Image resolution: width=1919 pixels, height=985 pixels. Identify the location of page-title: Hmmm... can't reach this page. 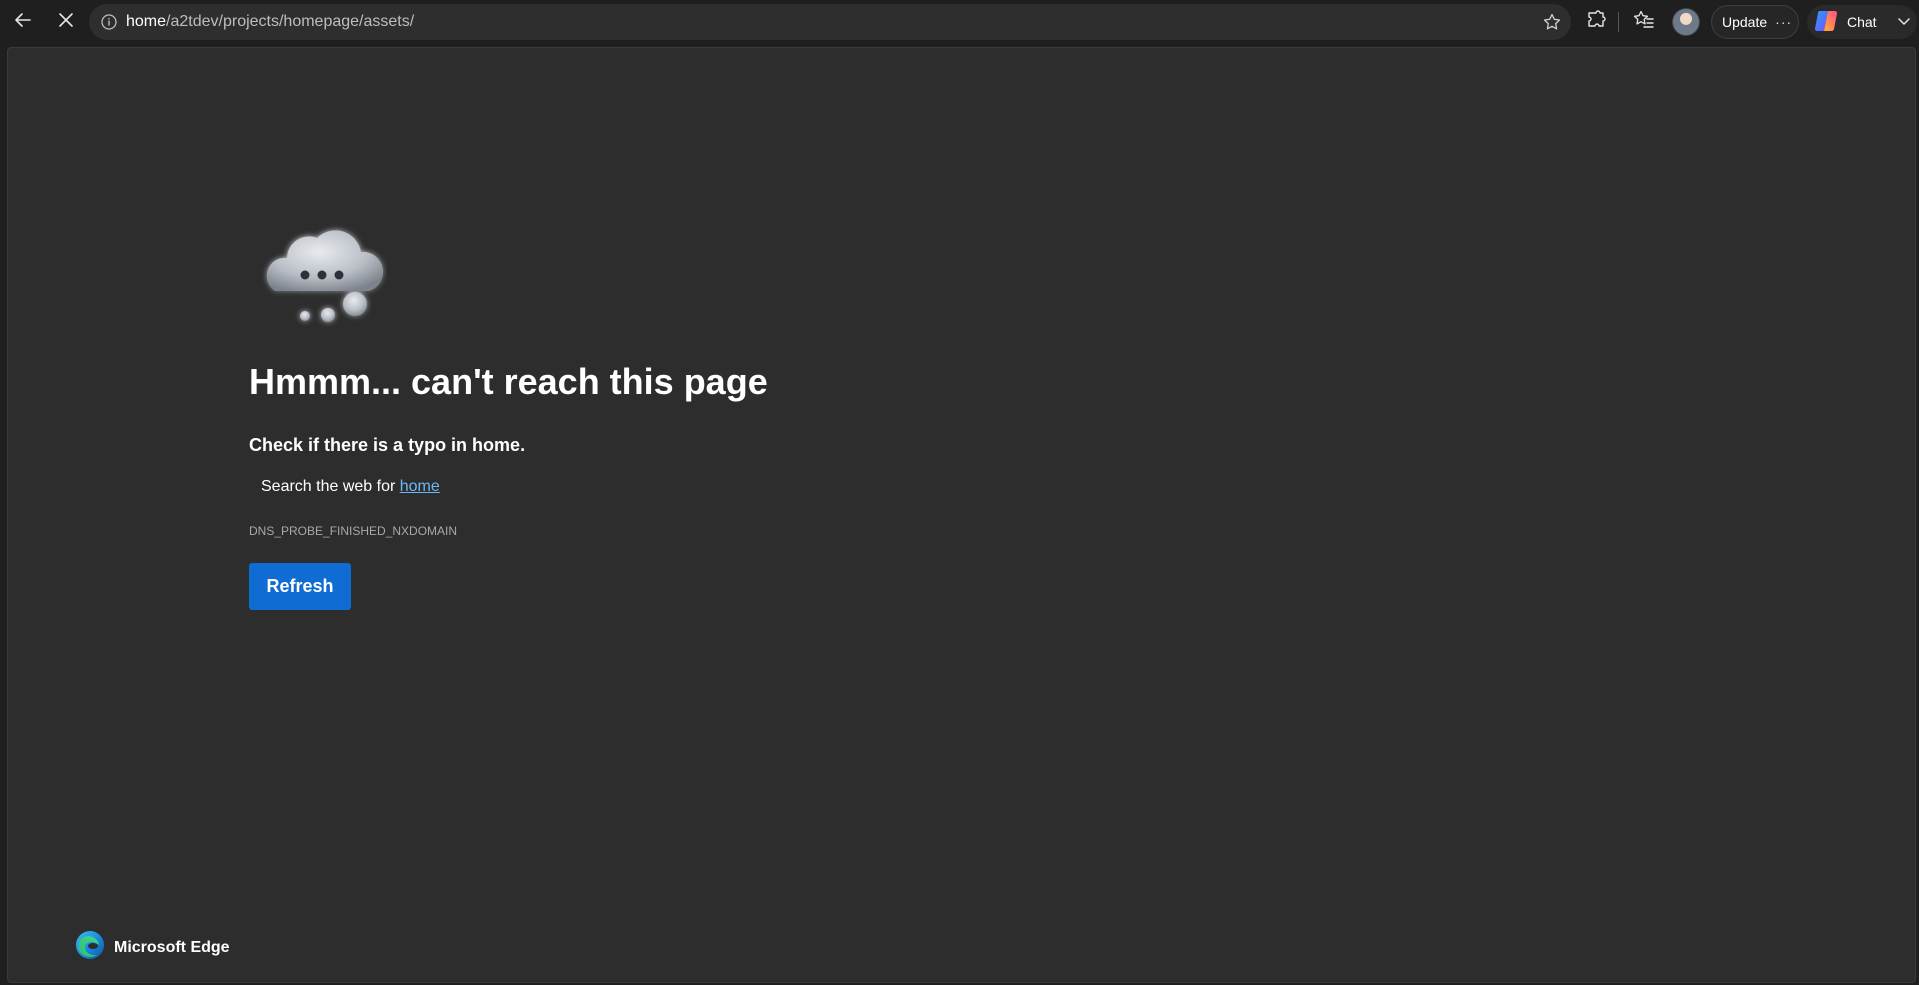
(508, 381).